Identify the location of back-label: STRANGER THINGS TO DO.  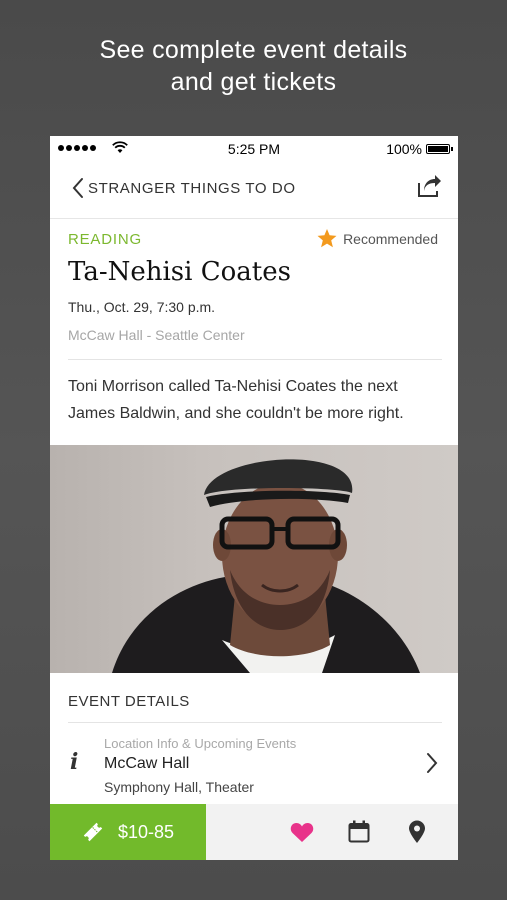
(192, 188).